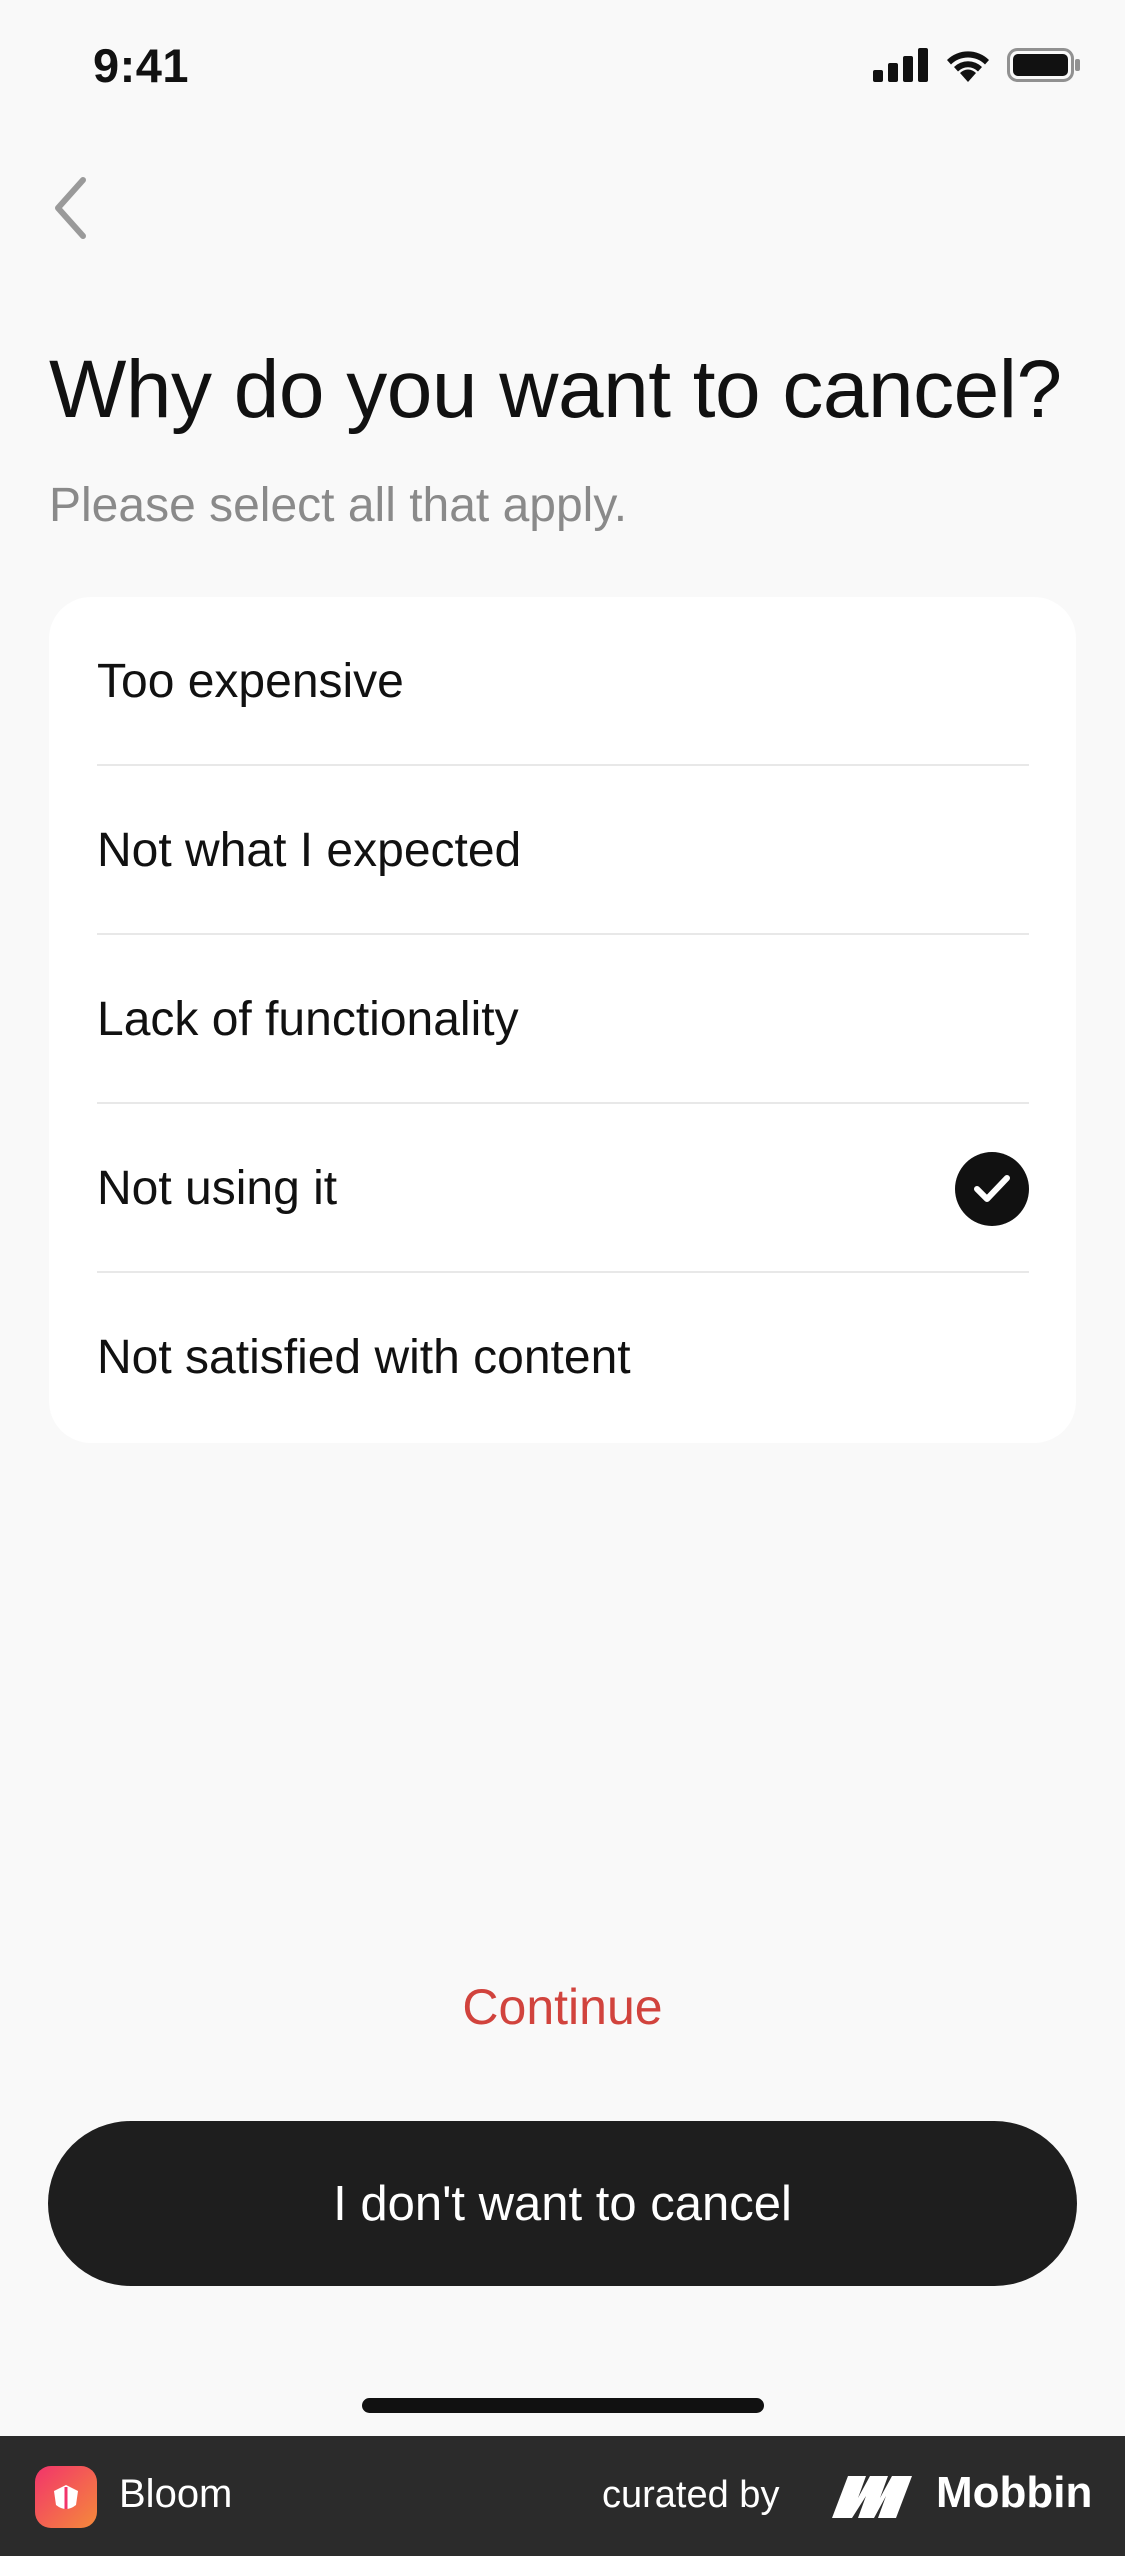  I want to click on option-not-using-it: Not using it, so click(562, 1188).